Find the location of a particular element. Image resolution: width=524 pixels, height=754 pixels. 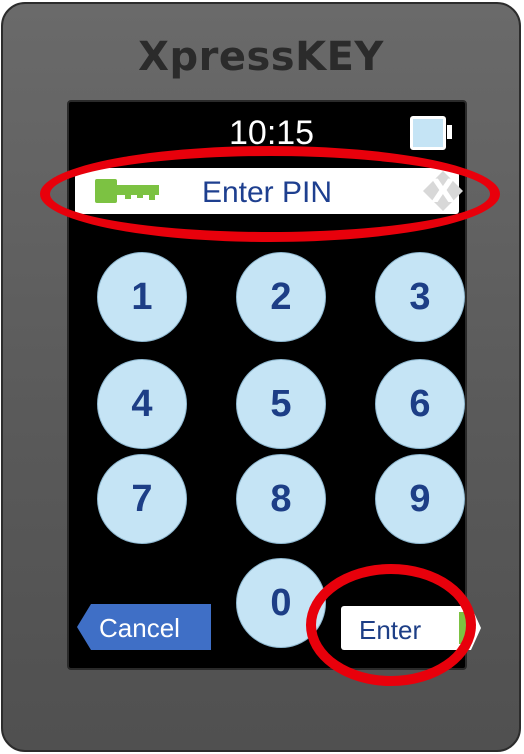

enter-label: Enter is located at coordinates (390, 630).